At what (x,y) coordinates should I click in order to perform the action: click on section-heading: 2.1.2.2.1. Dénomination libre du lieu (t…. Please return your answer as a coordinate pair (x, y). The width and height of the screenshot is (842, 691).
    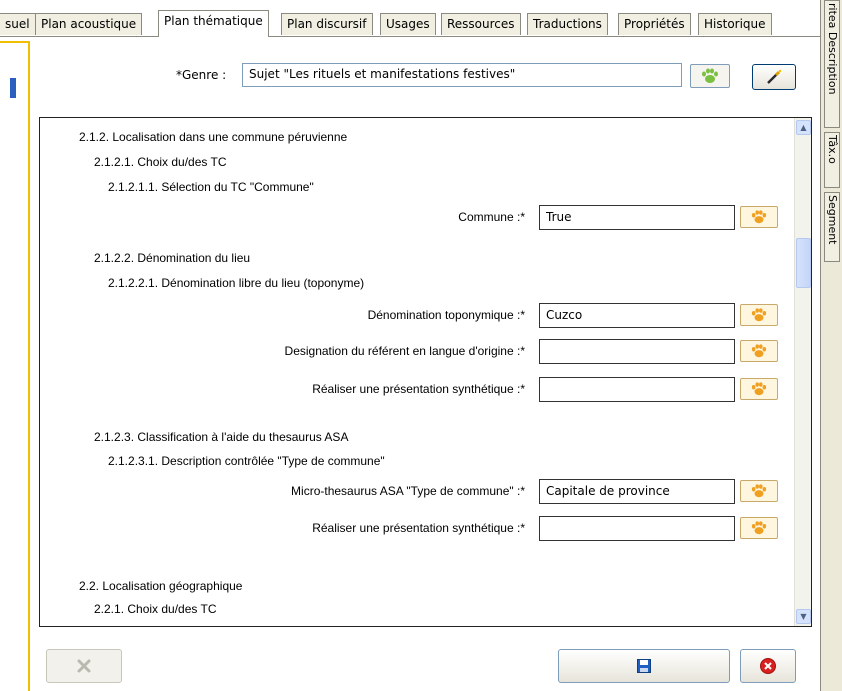
    Looking at the image, I should click on (236, 283).